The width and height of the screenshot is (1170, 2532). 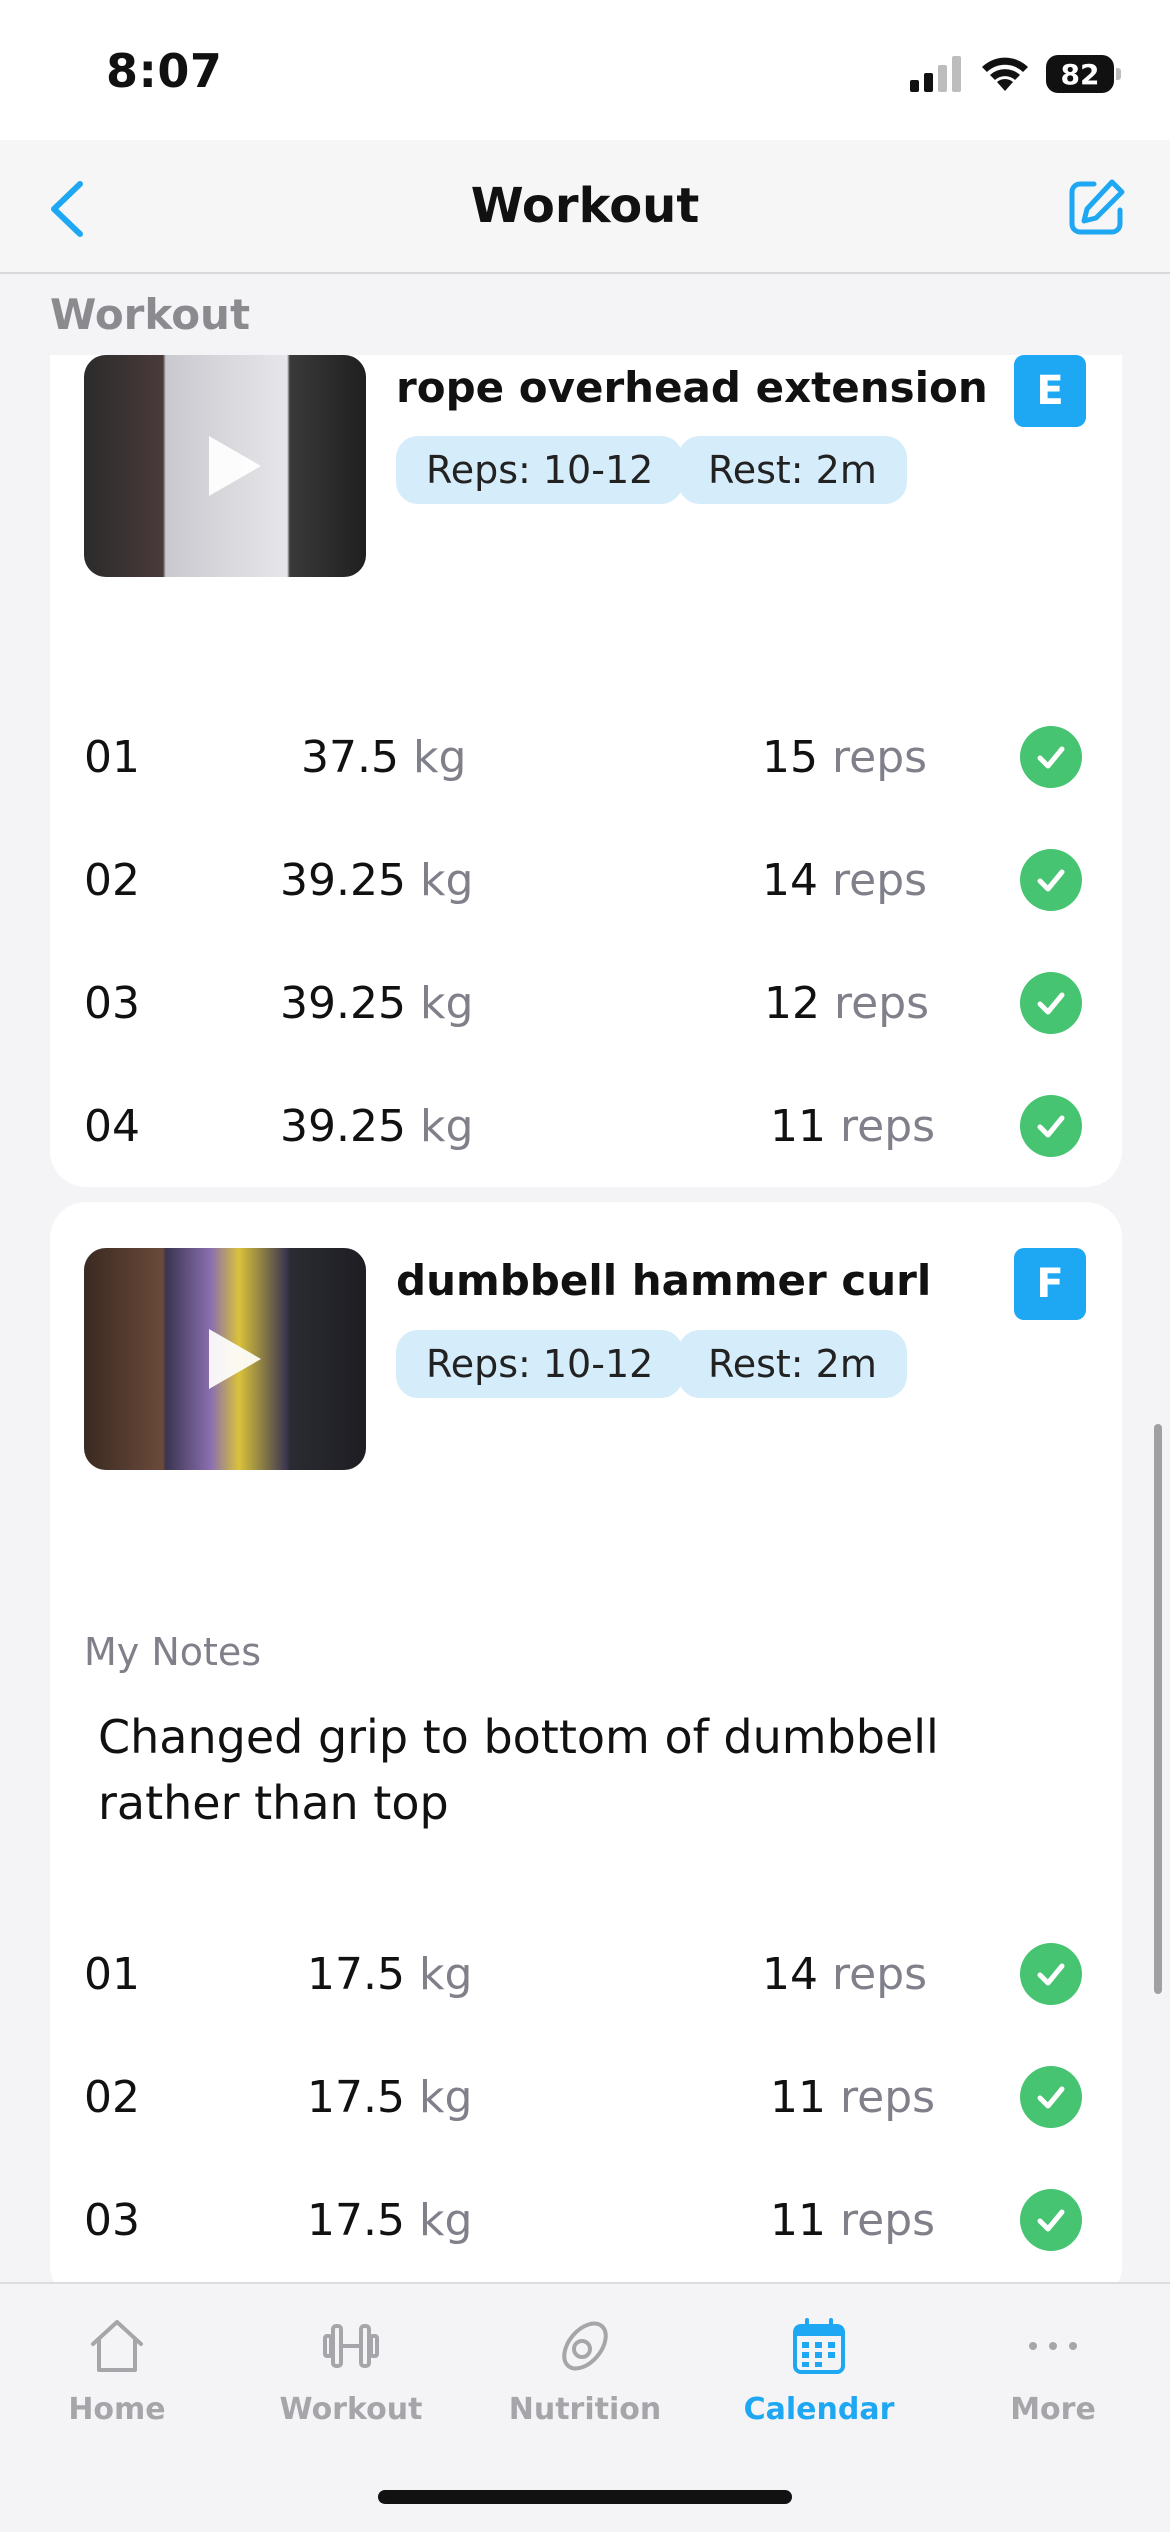 What do you see at coordinates (1050, 391) in the screenshot?
I see `superset-badge: E` at bounding box center [1050, 391].